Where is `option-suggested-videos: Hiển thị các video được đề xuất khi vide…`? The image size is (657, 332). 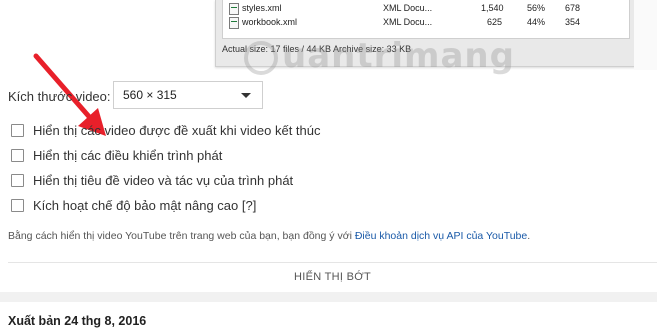
option-suggested-videos: Hiển thị các video được đề xuất khi vide… is located at coordinates (166, 131).